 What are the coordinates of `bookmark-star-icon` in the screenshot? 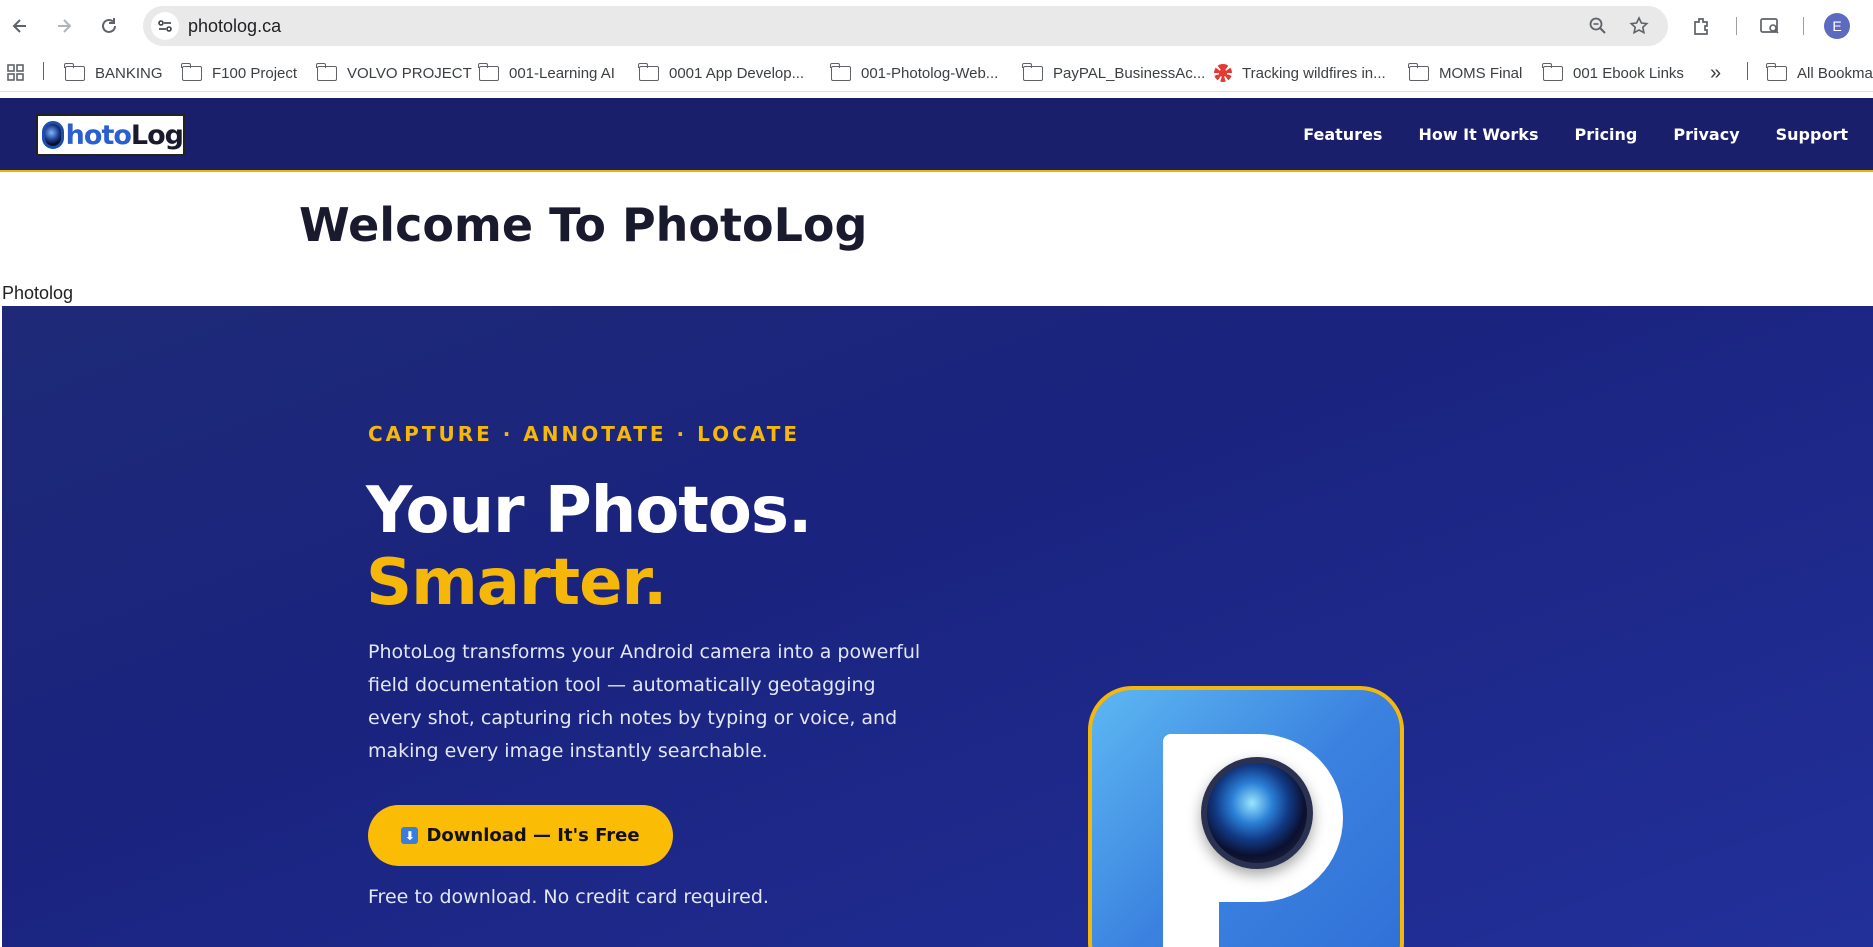 It's located at (1639, 26).